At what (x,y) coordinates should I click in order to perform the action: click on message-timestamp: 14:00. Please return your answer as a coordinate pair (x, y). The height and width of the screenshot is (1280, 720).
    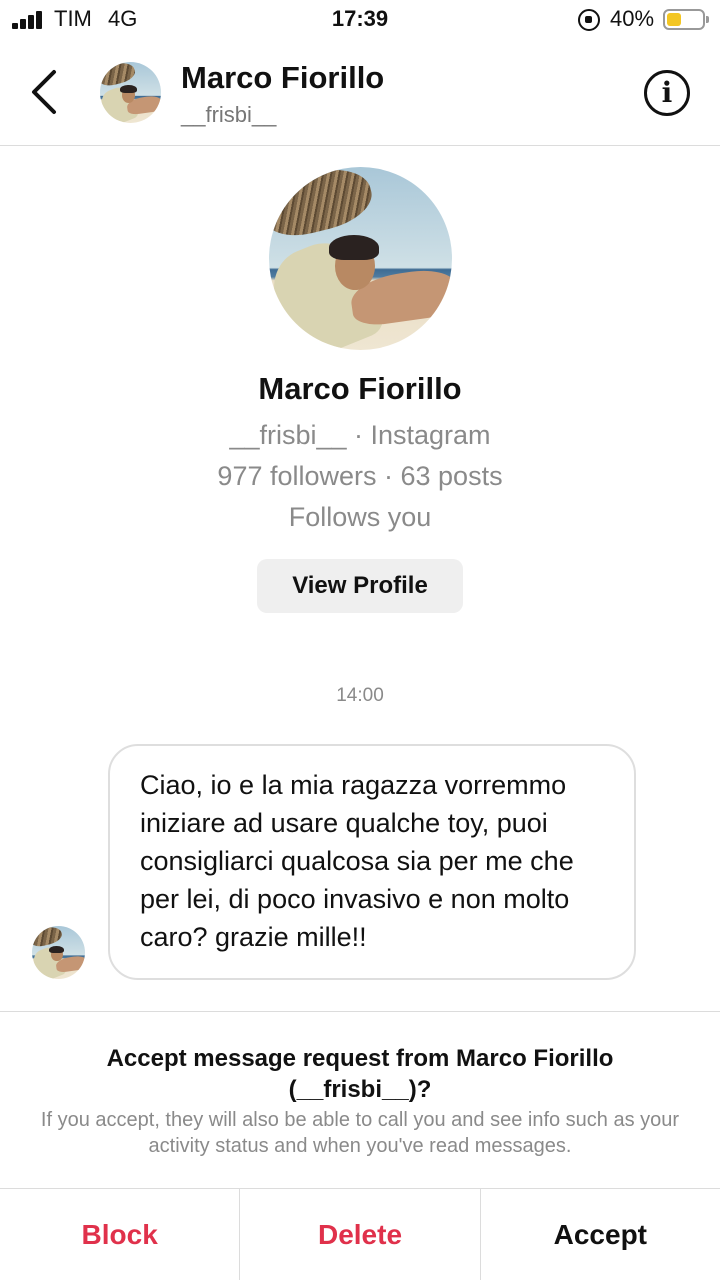
    Looking at the image, I should click on (360, 695).